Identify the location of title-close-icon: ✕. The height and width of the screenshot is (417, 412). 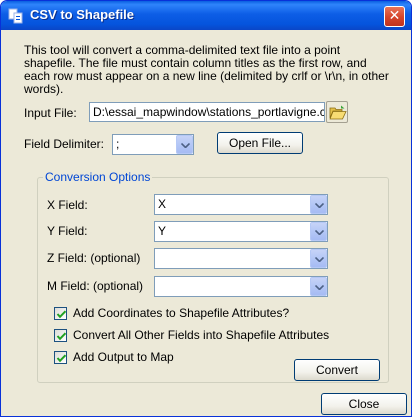
(394, 16).